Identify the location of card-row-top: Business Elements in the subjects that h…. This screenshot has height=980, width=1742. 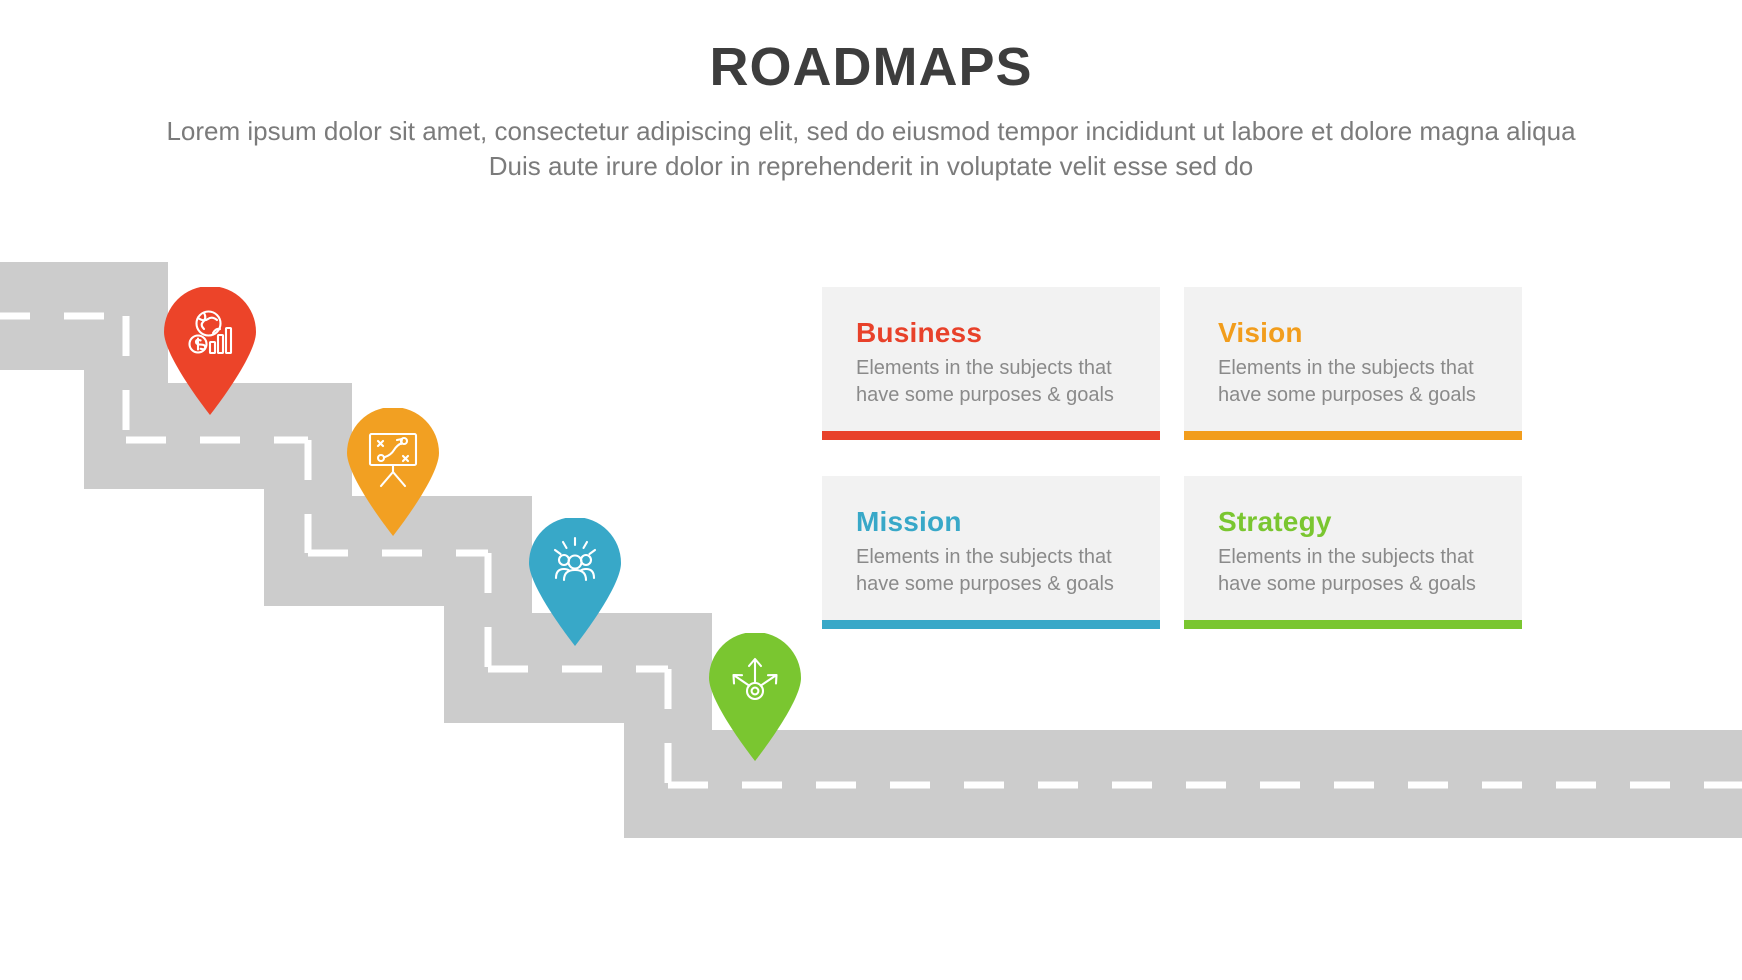
(1172, 363).